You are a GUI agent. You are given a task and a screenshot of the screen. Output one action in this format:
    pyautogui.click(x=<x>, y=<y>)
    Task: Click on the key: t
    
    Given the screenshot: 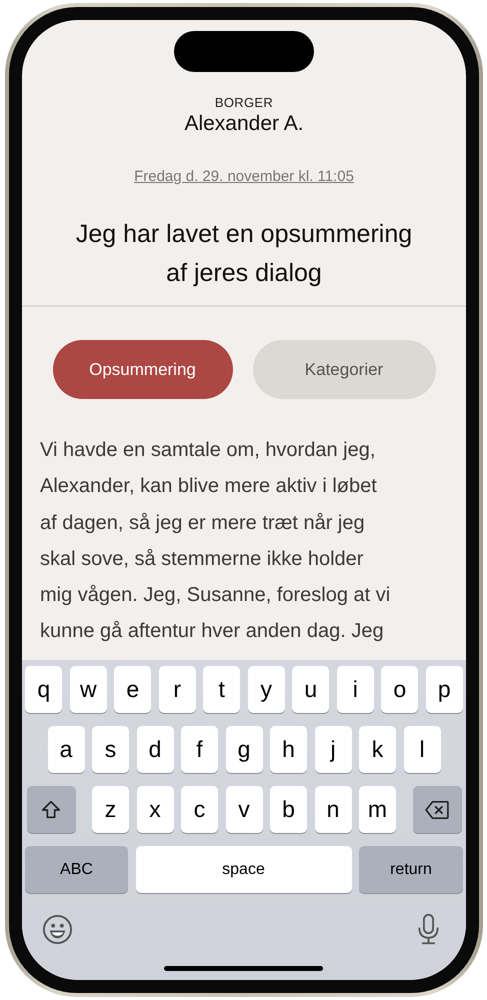 What is the action you would take?
    pyautogui.click(x=221, y=689)
    